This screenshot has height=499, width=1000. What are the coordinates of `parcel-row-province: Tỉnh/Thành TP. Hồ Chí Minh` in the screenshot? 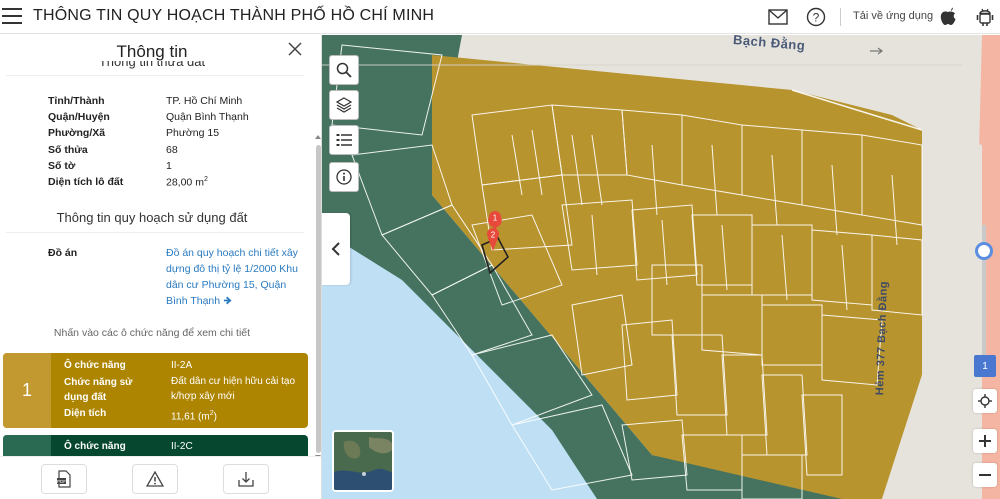 It's located at (145, 101).